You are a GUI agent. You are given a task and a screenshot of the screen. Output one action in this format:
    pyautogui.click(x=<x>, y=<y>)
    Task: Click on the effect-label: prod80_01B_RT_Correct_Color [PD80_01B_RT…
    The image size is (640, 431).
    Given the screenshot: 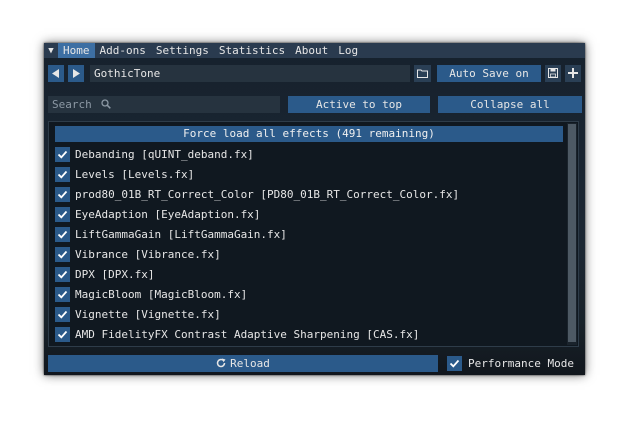 What is the action you would take?
    pyautogui.click(x=267, y=194)
    